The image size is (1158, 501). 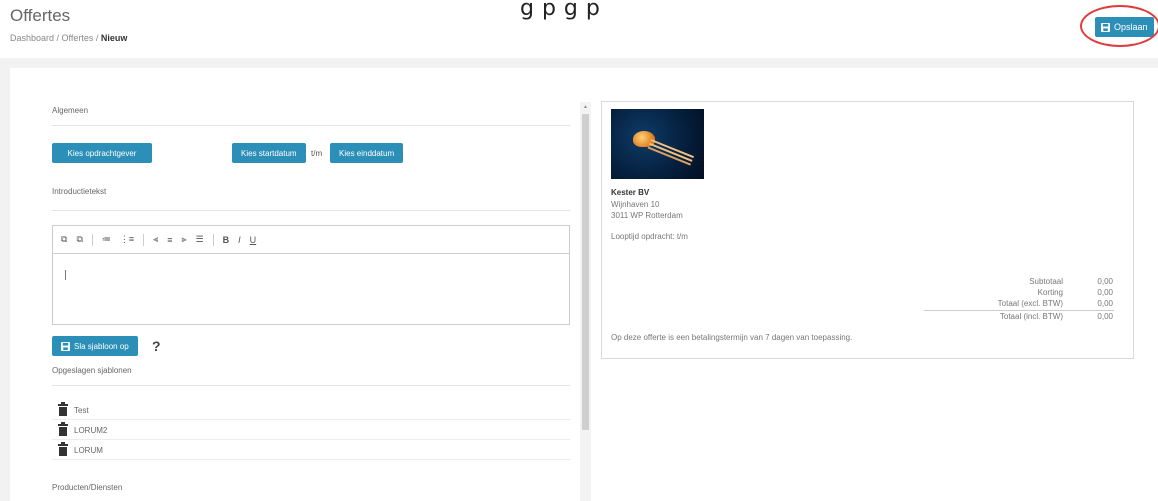 I want to click on totals-row: Totaal (excl. BTW) 0,00, so click(x=998, y=303).